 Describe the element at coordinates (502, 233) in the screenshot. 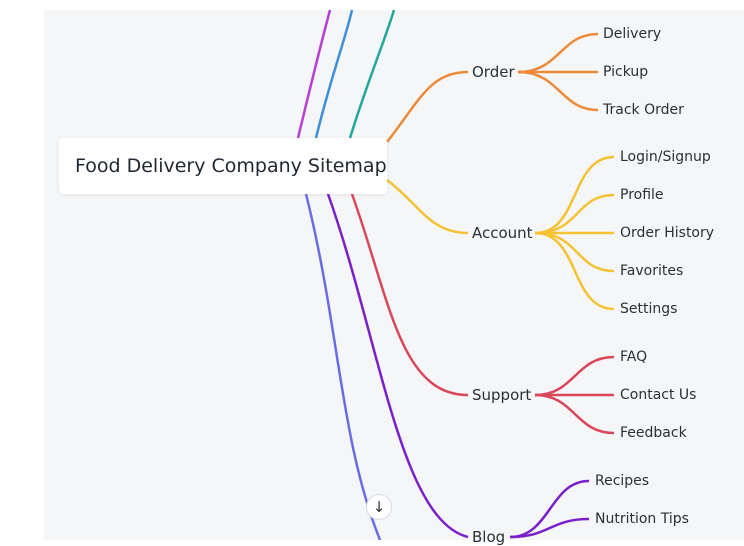

I see `branch-account: Account` at that location.